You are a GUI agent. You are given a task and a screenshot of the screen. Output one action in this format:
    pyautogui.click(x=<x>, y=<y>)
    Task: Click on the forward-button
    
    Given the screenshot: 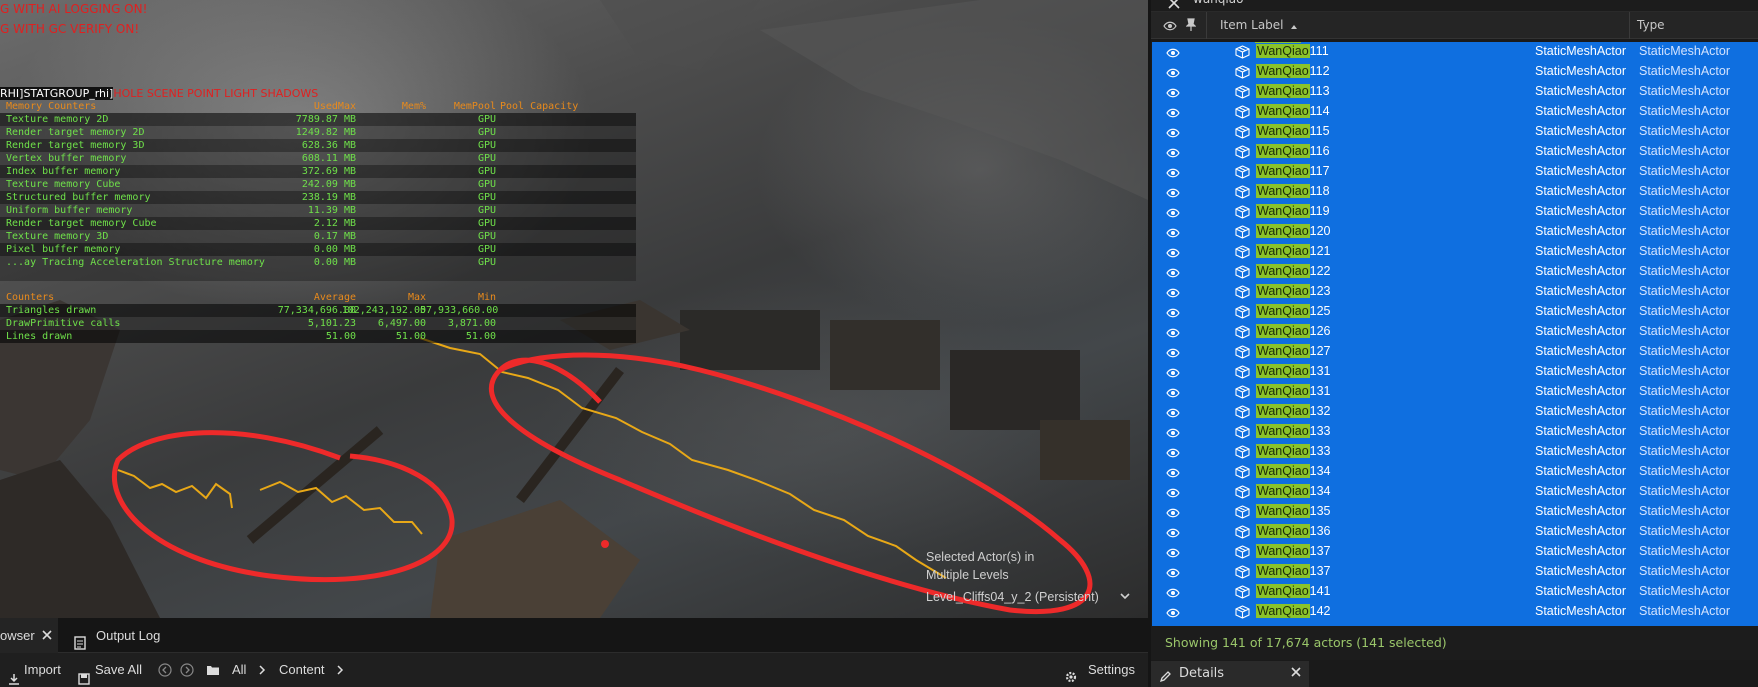 What is the action you would take?
    pyautogui.click(x=187, y=670)
    